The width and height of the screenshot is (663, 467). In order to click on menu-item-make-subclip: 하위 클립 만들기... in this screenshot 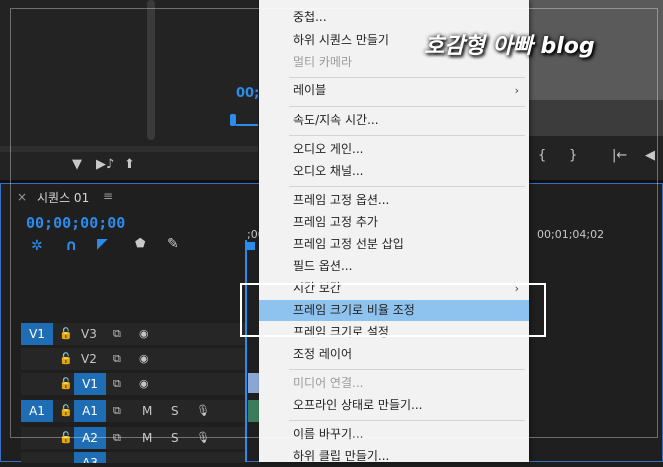, I will do `click(394, 456)`.